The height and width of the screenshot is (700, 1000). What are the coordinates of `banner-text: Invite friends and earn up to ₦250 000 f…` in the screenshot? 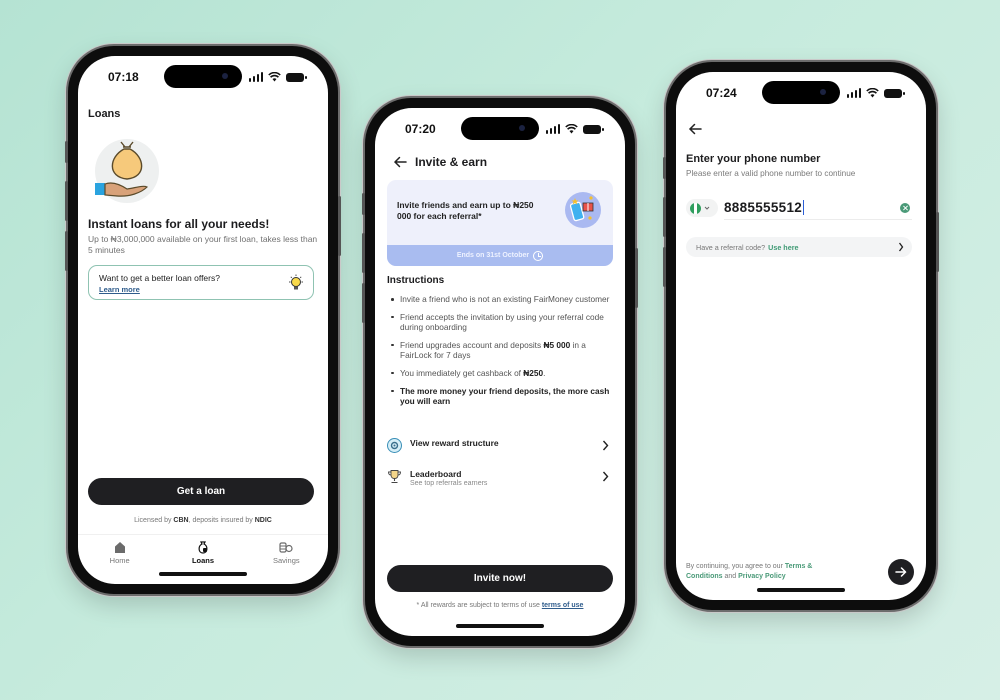 It's located at (465, 210).